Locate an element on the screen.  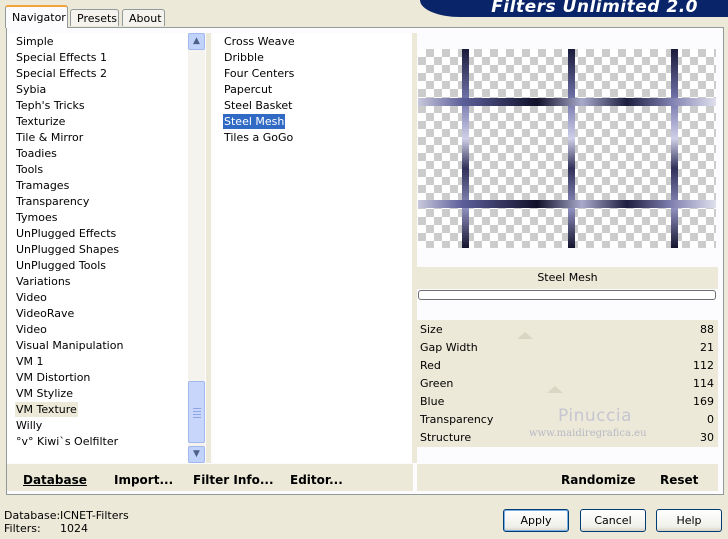
database-status-value: ICNET-Filters is located at coordinates (94, 515).